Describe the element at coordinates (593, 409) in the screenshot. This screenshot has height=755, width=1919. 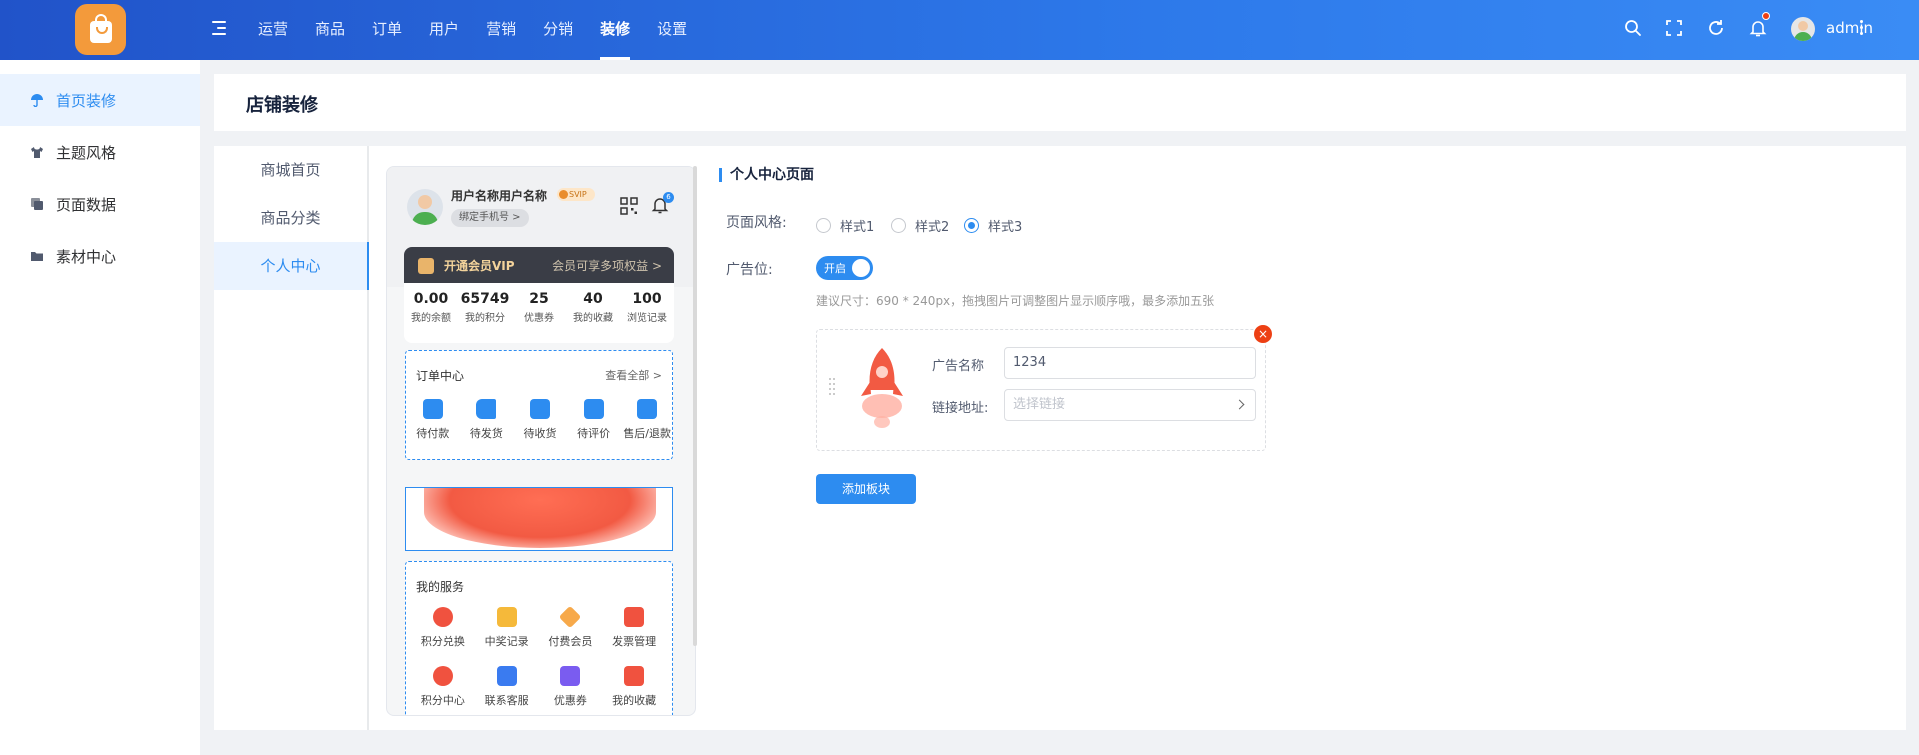
I see `comment-icon` at that location.